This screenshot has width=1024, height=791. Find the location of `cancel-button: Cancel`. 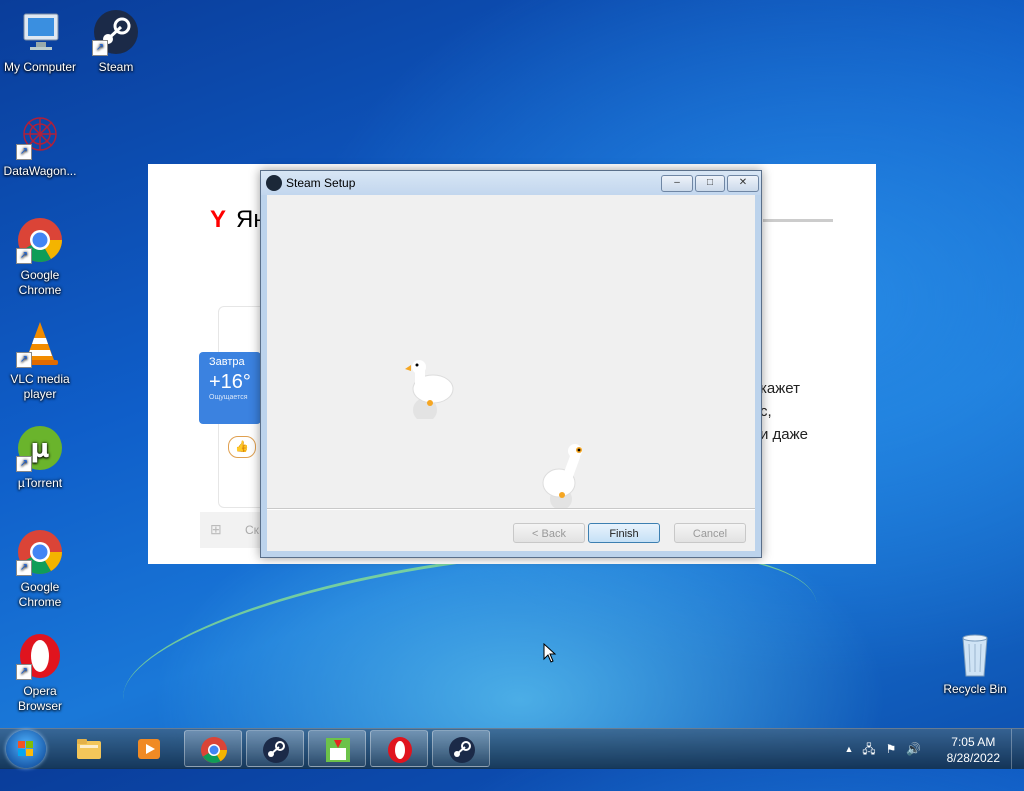

cancel-button: Cancel is located at coordinates (710, 533).